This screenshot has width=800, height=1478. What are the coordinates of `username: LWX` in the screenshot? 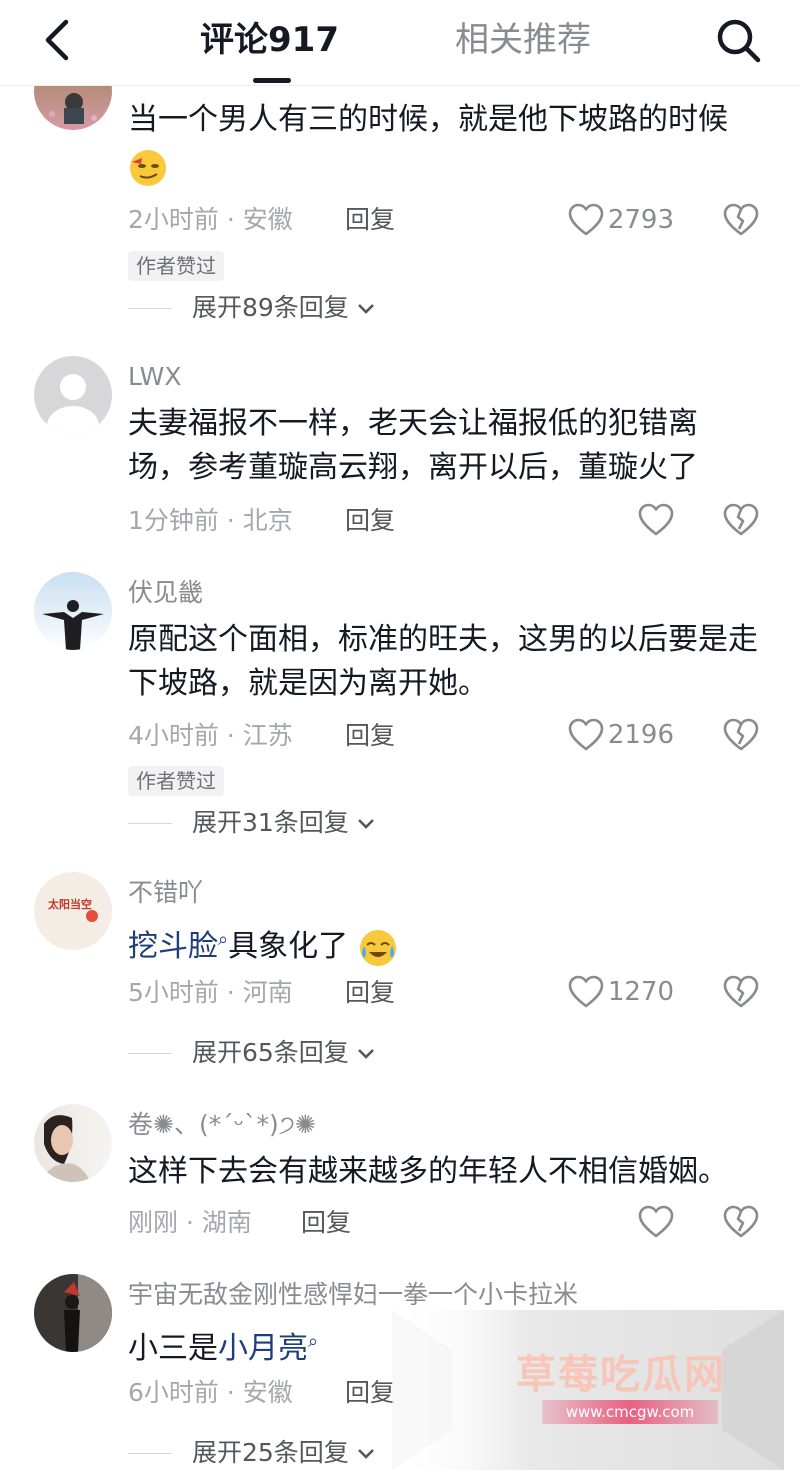 It's located at (154, 377).